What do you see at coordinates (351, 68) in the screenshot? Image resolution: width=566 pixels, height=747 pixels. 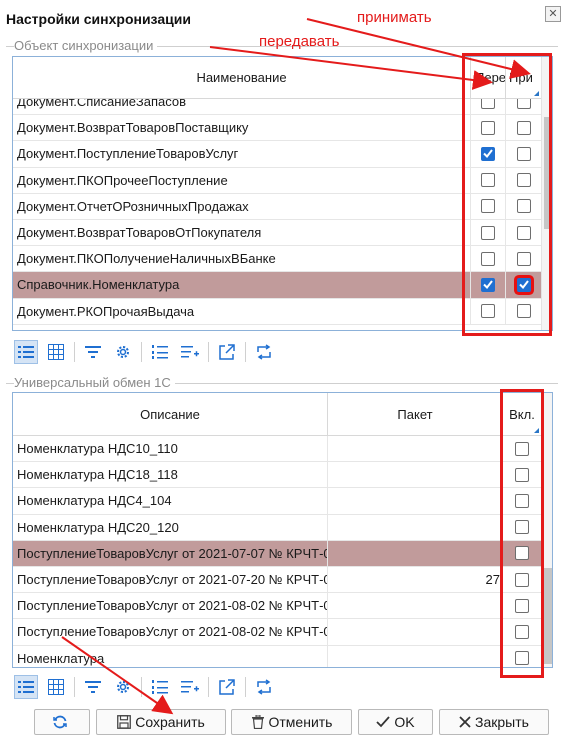 I see `arrow-send` at bounding box center [351, 68].